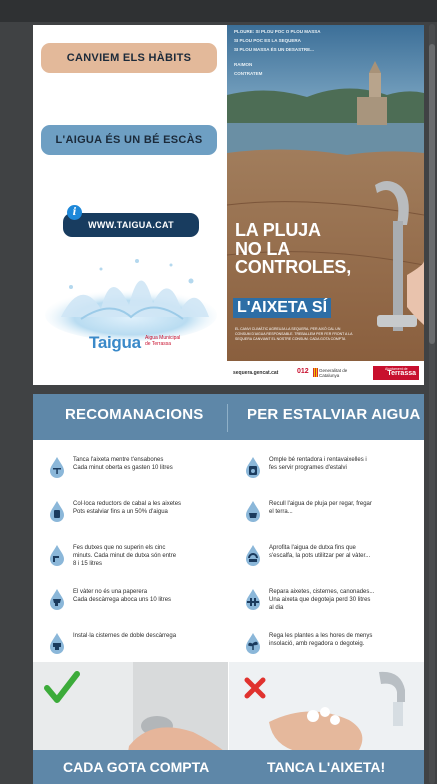 This screenshot has height=784, width=437. What do you see at coordinates (253, 467) in the screenshot?
I see `dishwasher-drop-icon` at bounding box center [253, 467].